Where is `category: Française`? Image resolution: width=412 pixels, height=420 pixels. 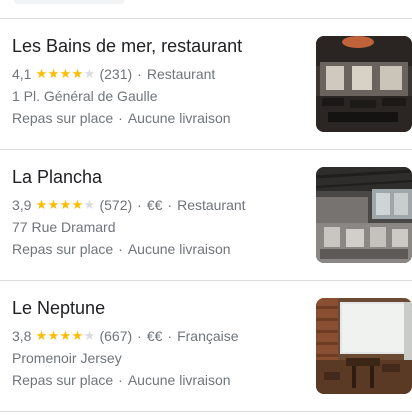 category: Française is located at coordinates (208, 336).